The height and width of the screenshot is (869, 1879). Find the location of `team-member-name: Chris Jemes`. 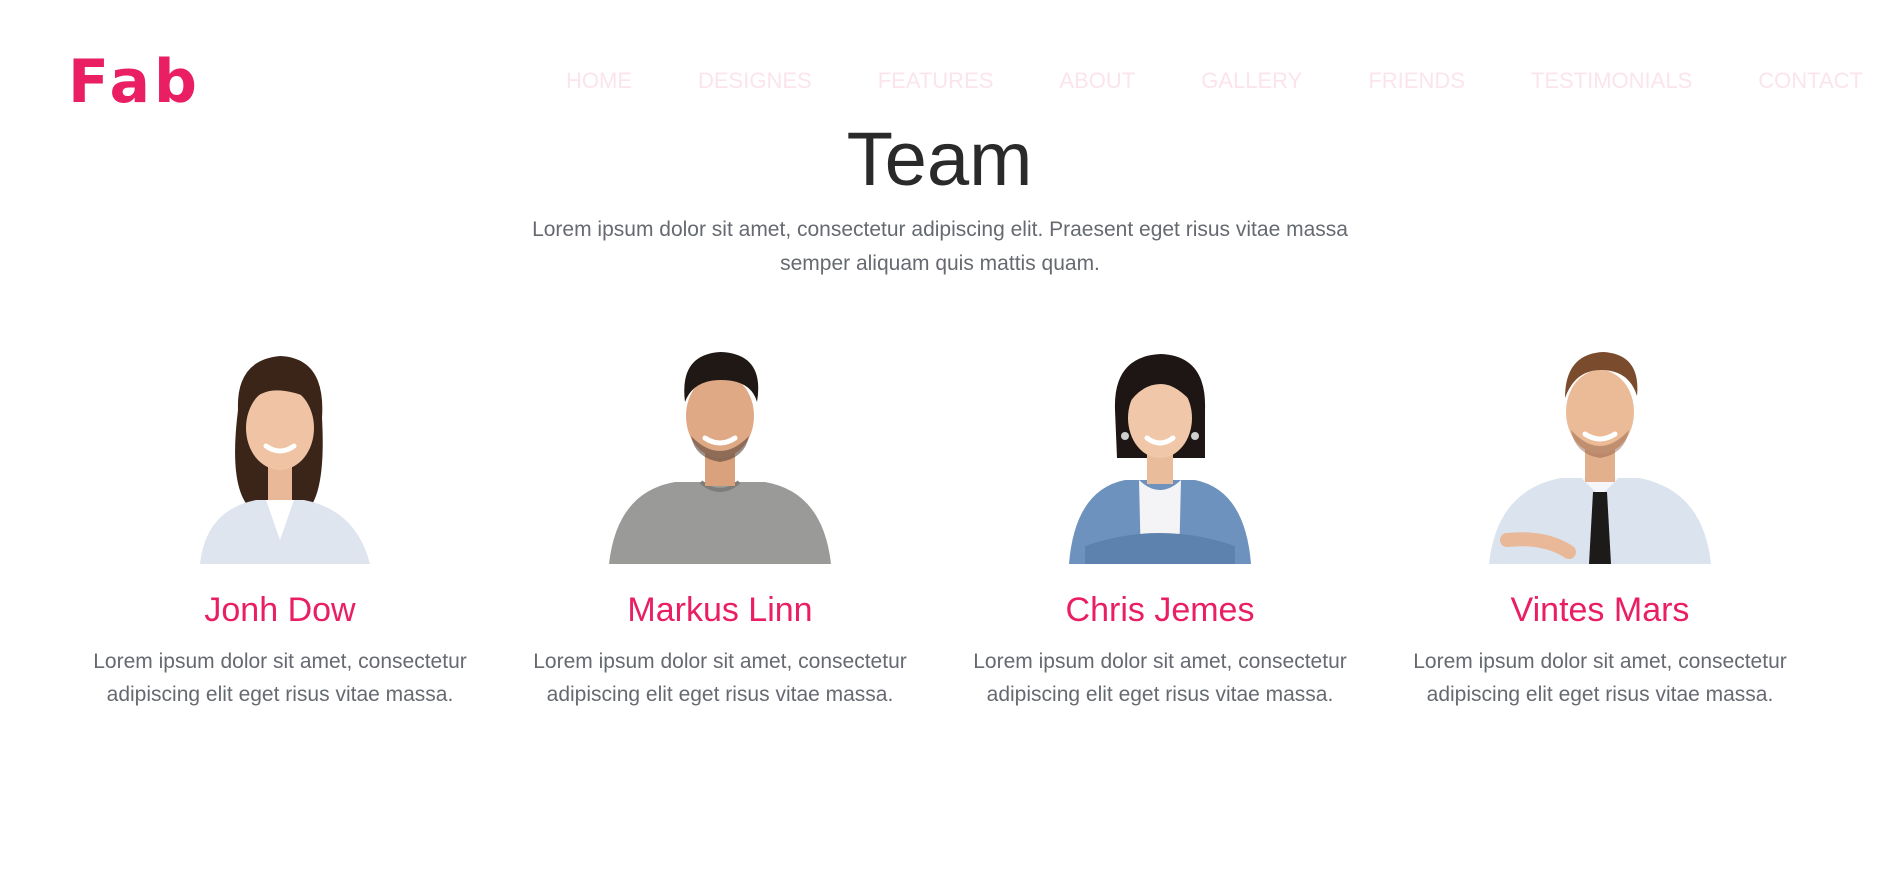

team-member-name: Chris Jemes is located at coordinates (1160, 610).